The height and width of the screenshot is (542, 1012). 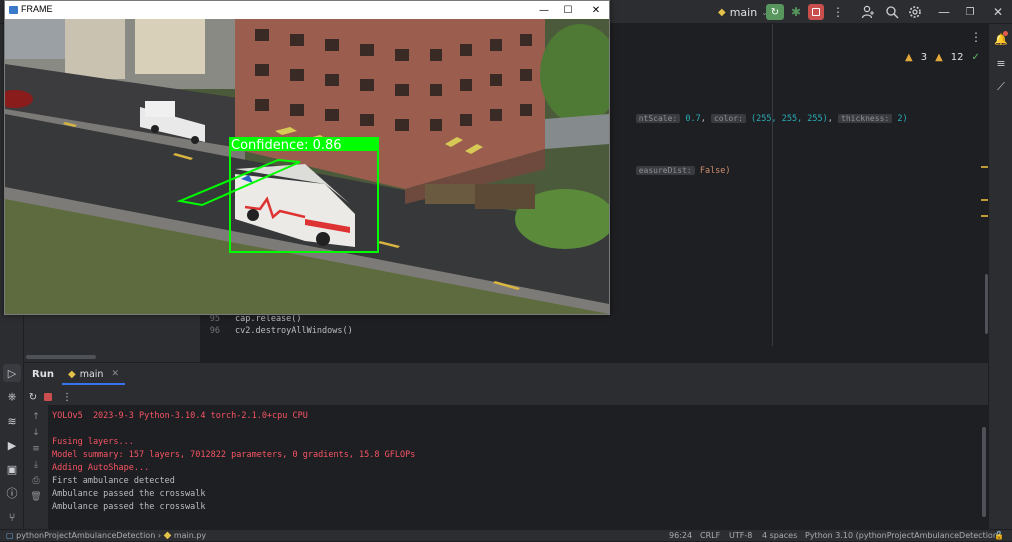 I want to click on notifications-icon: 🔔, so click(x=1001, y=38).